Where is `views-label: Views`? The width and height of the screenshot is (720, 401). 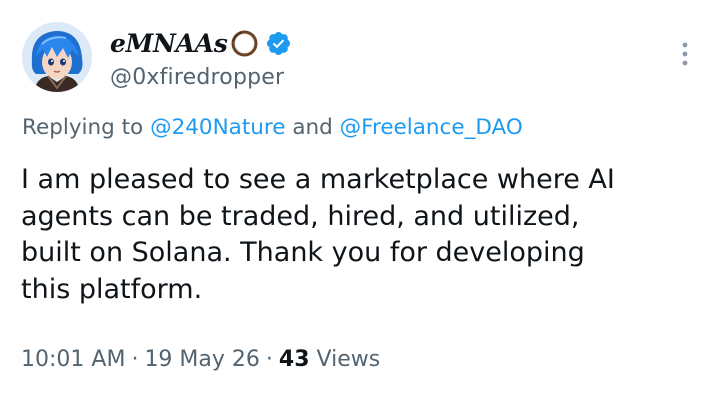
views-label: Views is located at coordinates (348, 359).